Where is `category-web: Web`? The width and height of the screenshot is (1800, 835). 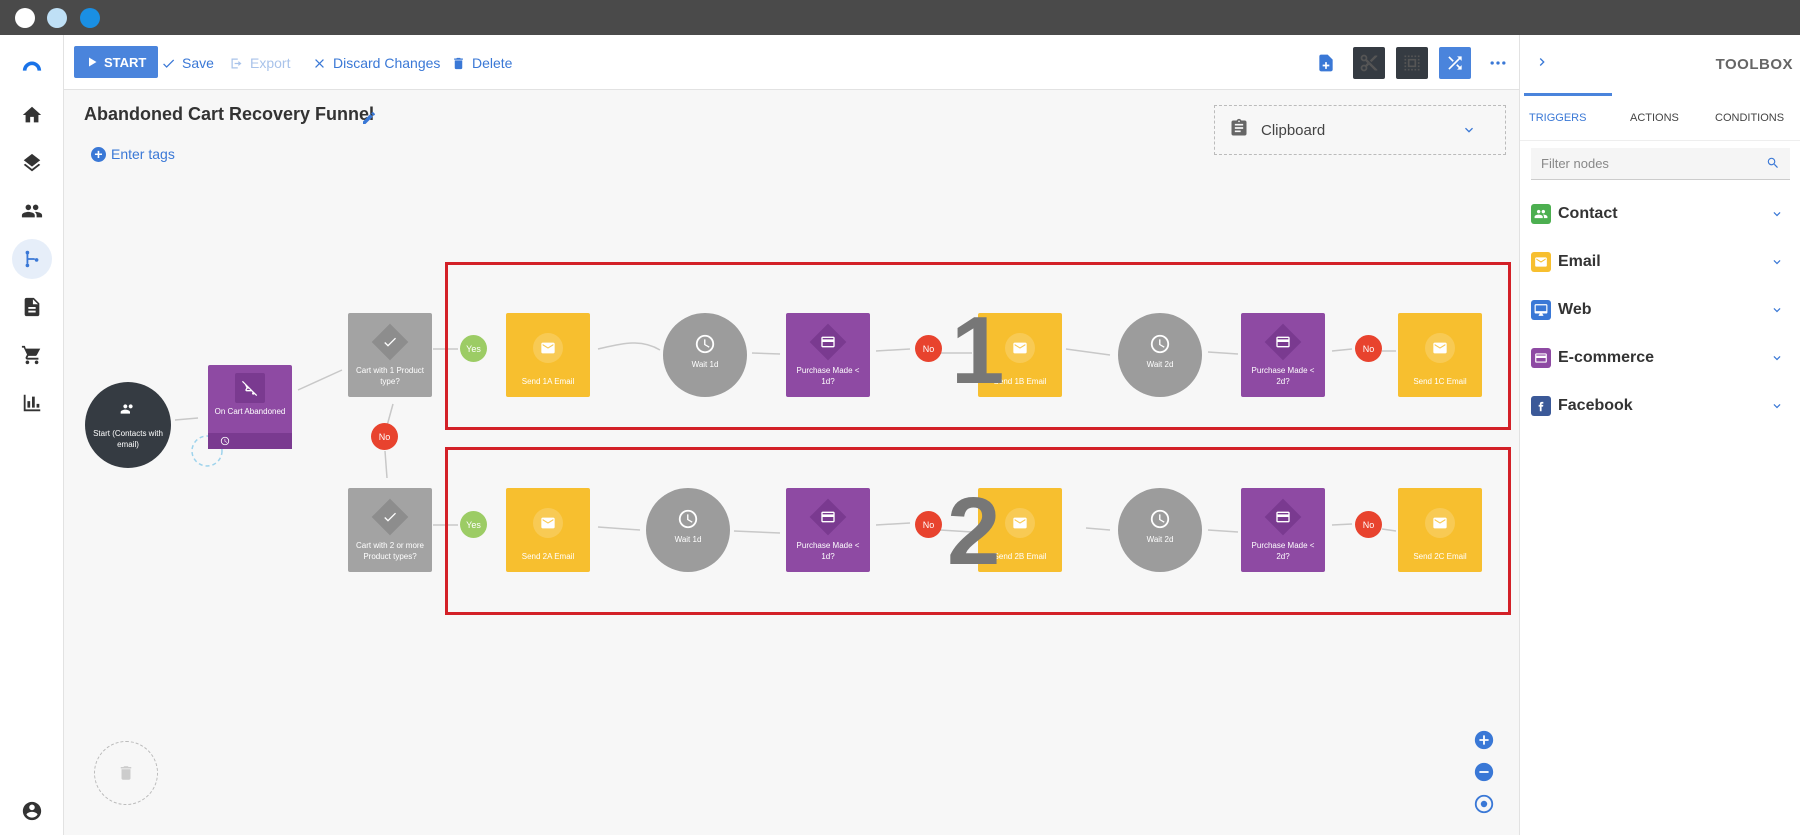 category-web: Web is located at coordinates (1660, 310).